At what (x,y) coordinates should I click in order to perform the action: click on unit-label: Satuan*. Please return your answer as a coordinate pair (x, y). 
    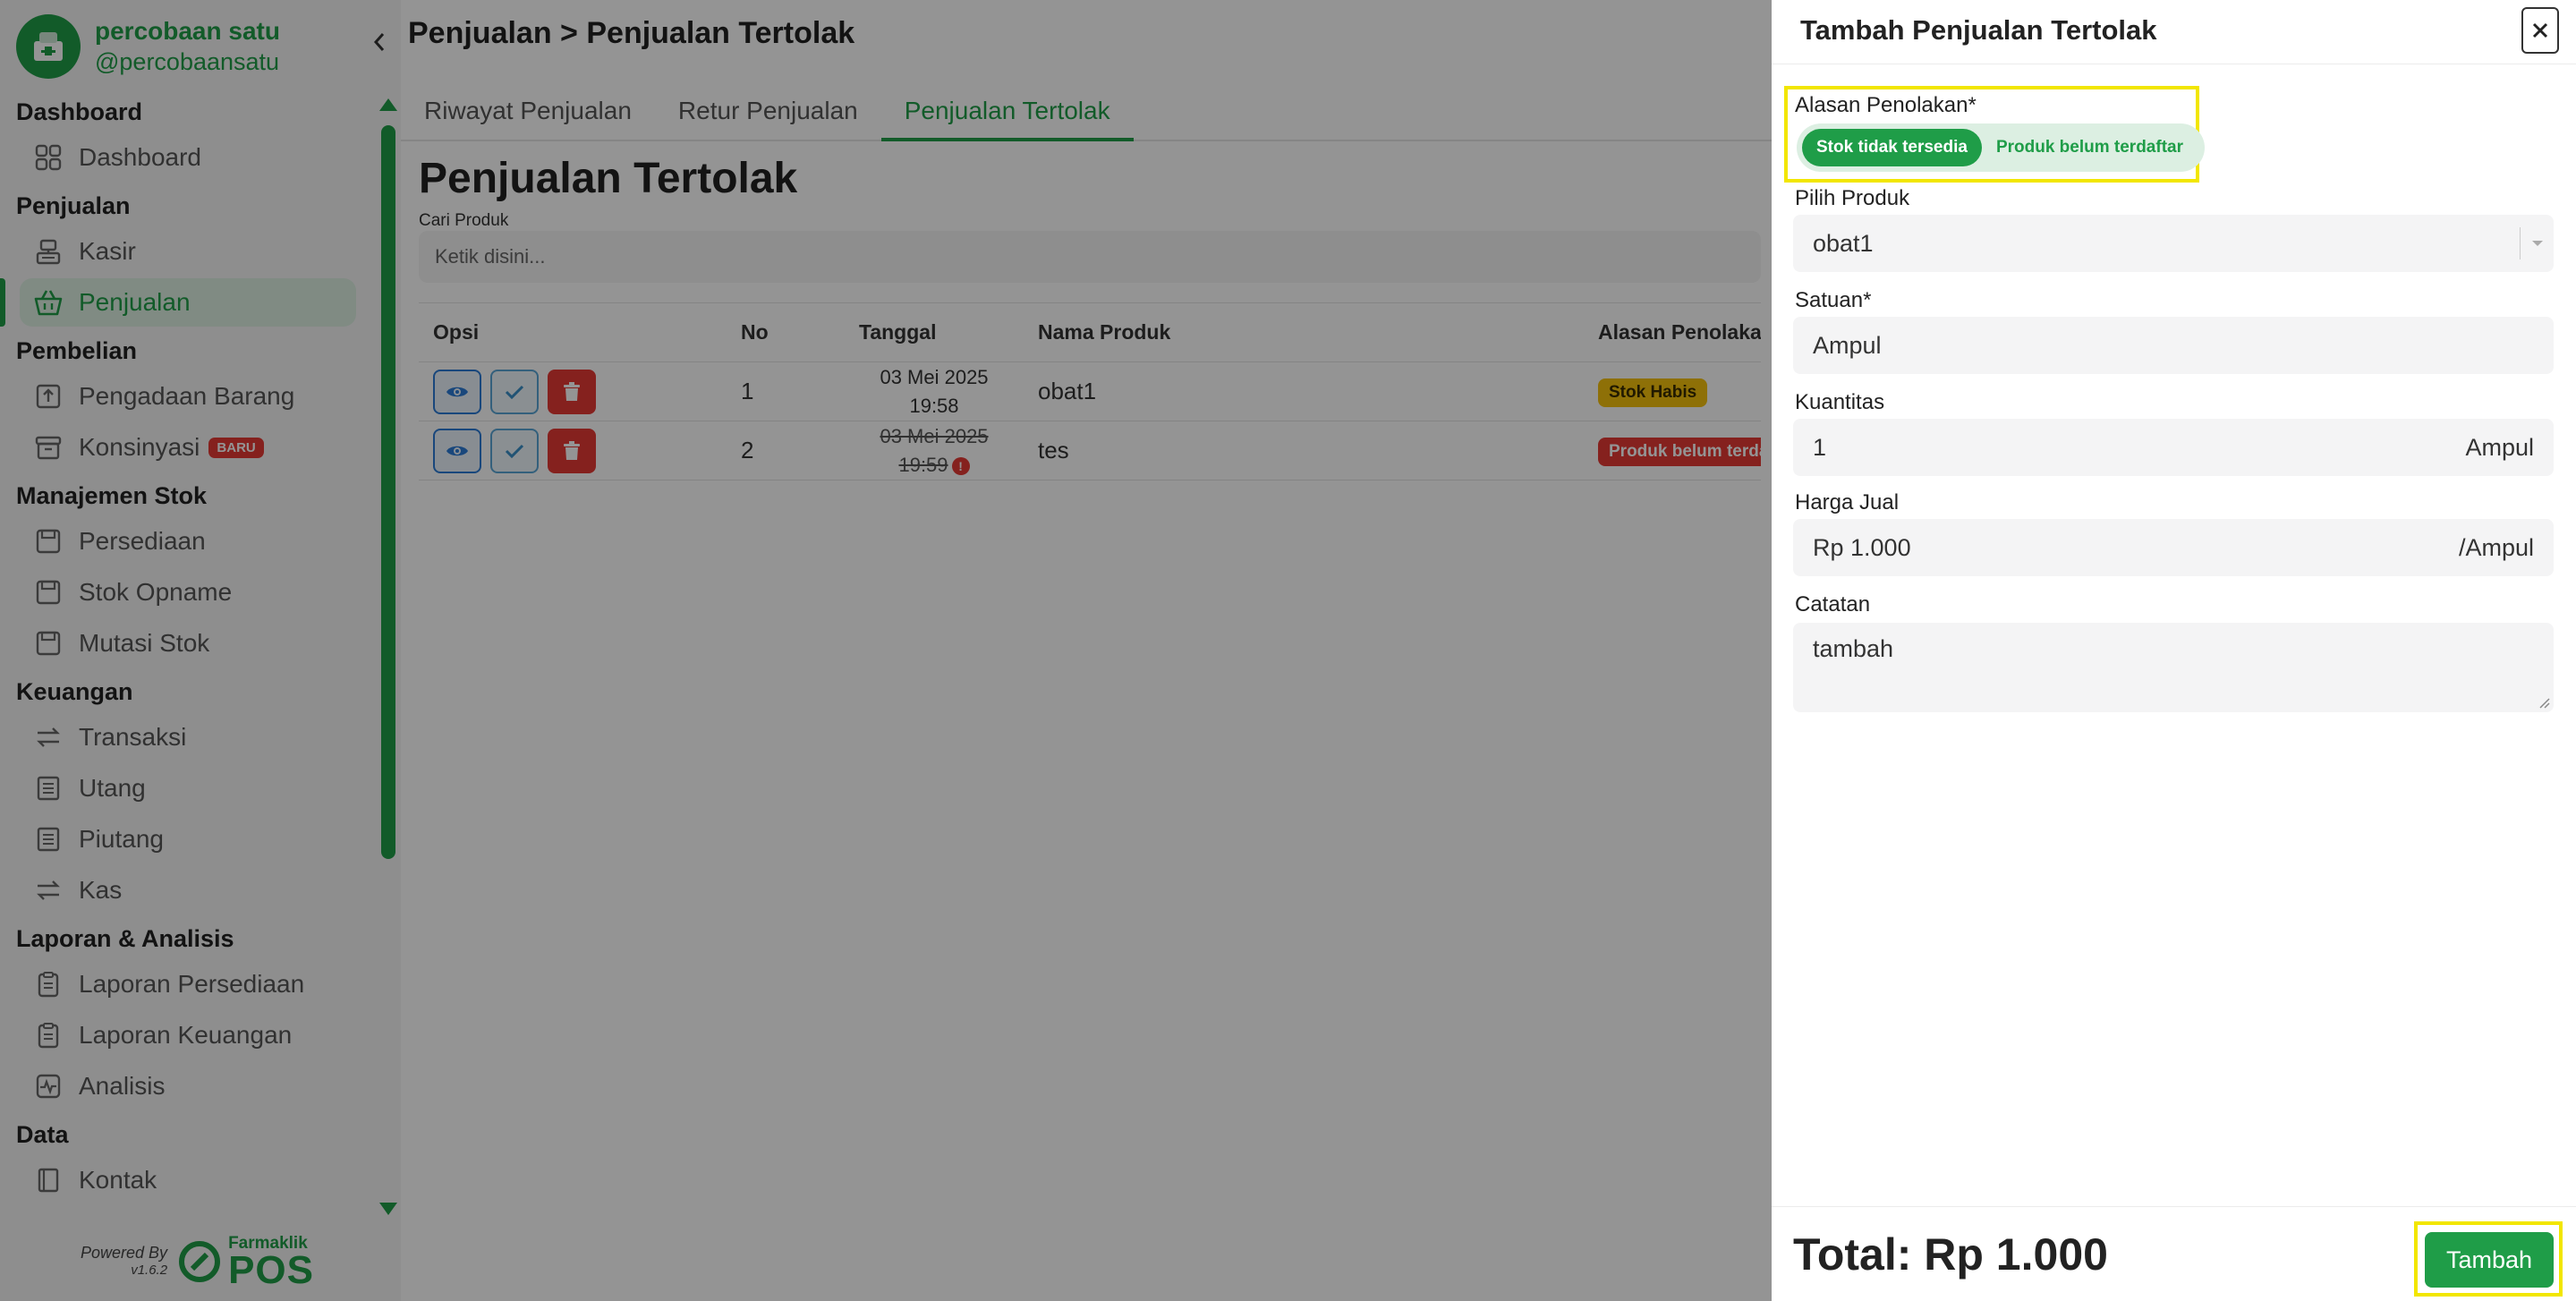
    Looking at the image, I should click on (1833, 300).